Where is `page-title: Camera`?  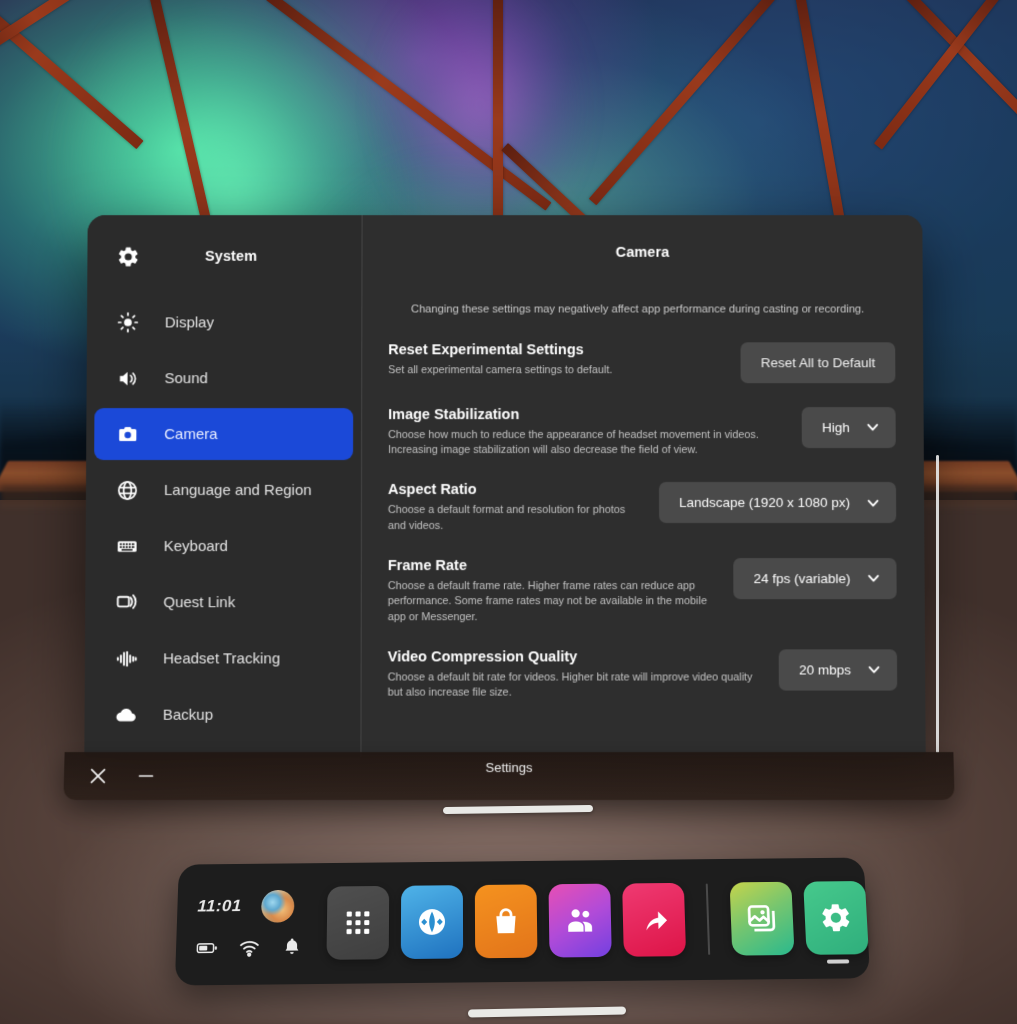 page-title: Camera is located at coordinates (642, 252).